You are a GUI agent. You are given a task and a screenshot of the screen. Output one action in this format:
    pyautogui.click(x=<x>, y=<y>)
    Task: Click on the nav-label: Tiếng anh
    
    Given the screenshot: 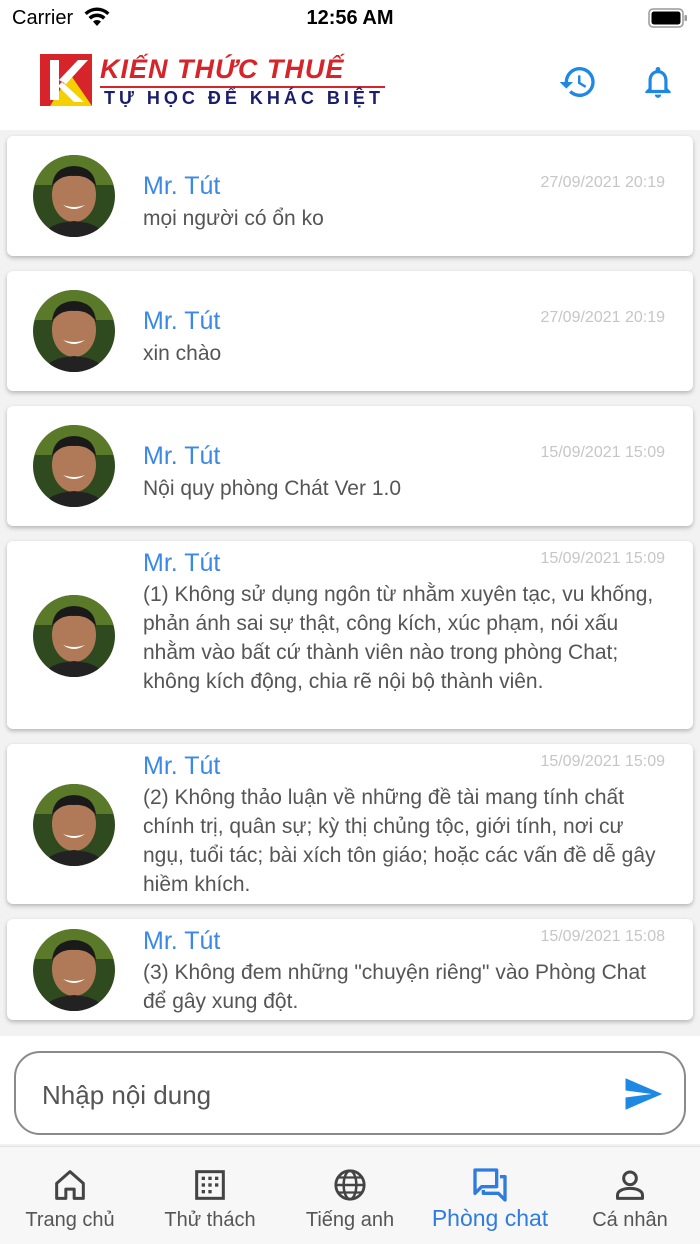 What is the action you would take?
    pyautogui.click(x=350, y=1220)
    